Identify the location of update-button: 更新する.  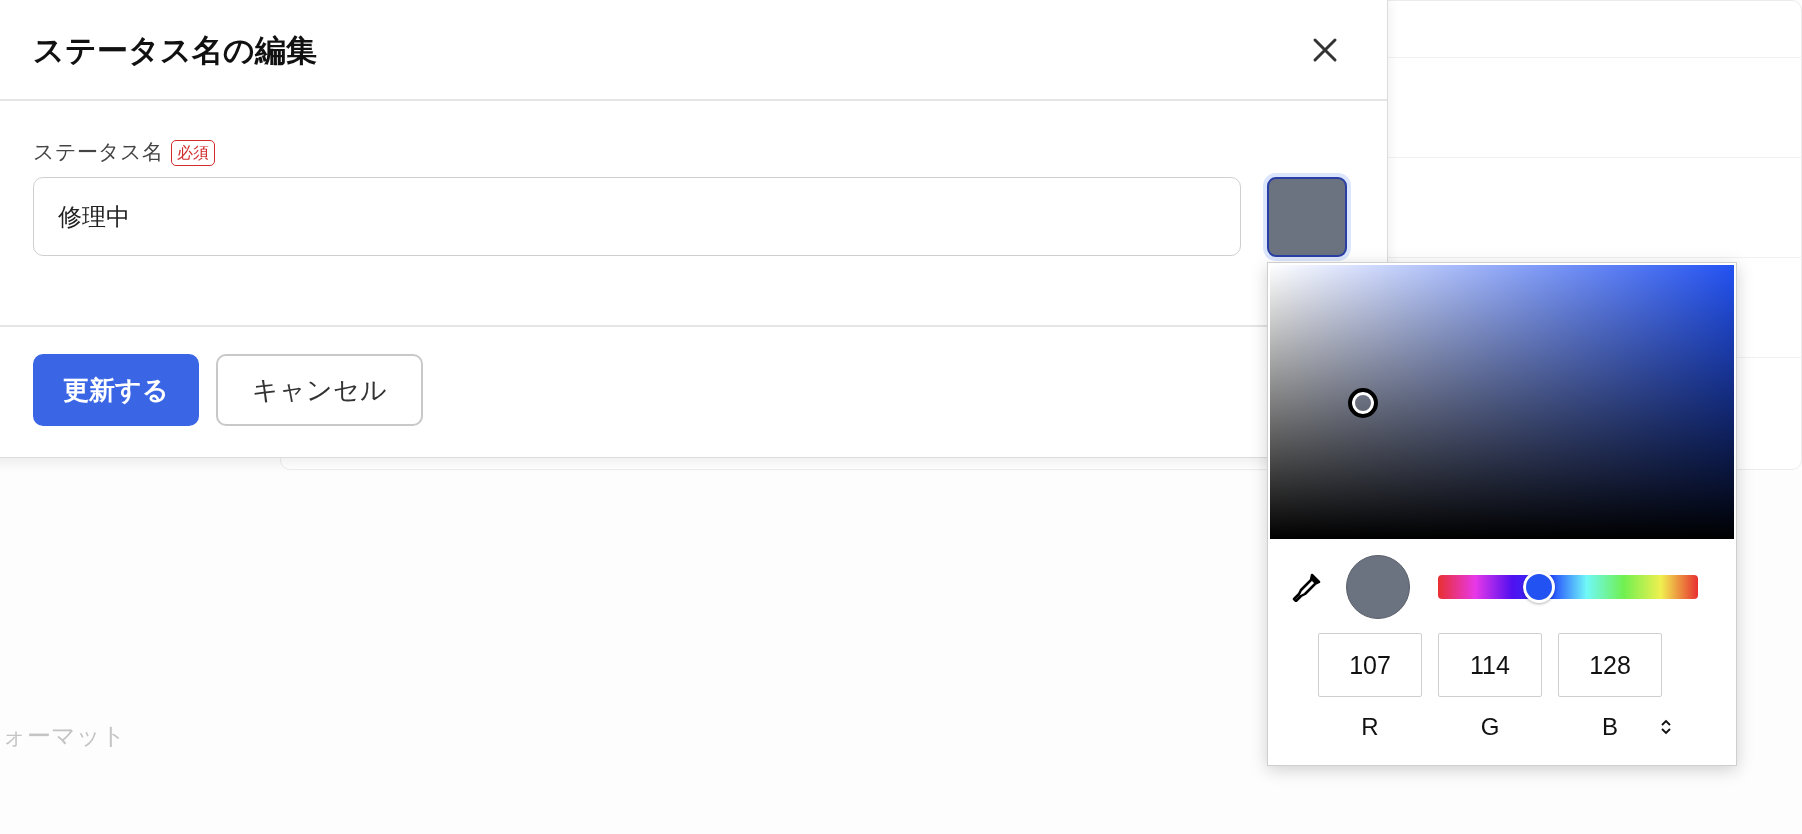
(116, 390).